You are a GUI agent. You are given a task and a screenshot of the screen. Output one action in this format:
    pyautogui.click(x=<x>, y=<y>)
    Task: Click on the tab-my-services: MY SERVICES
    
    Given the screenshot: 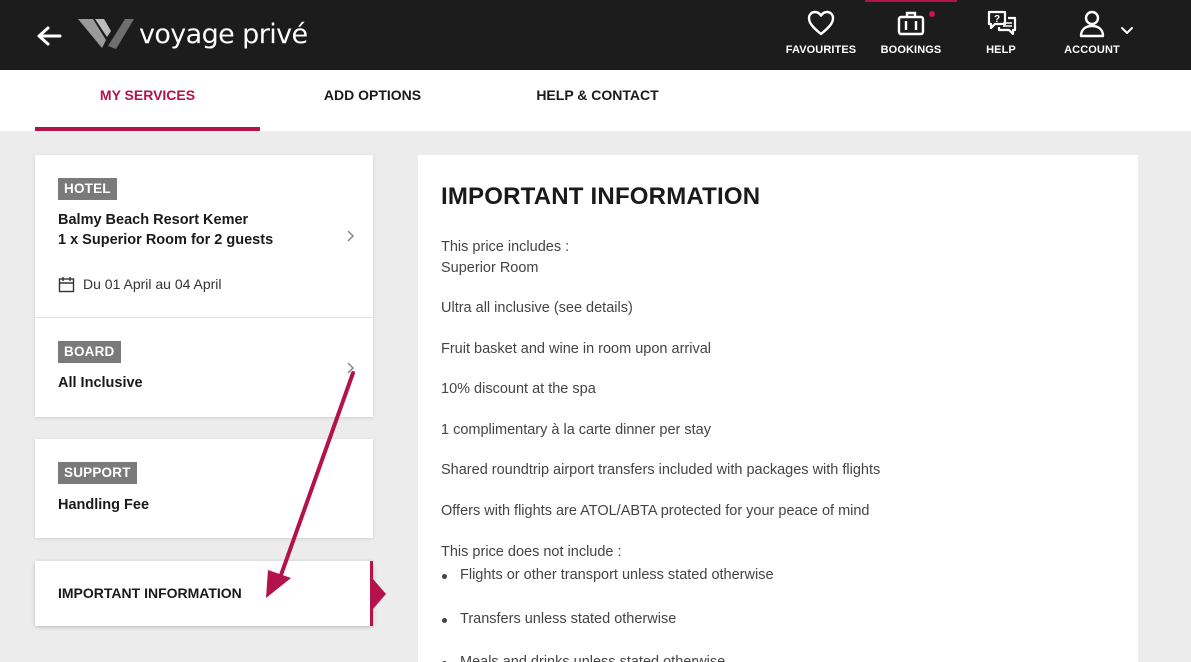 What is the action you would take?
    pyautogui.click(x=147, y=97)
    